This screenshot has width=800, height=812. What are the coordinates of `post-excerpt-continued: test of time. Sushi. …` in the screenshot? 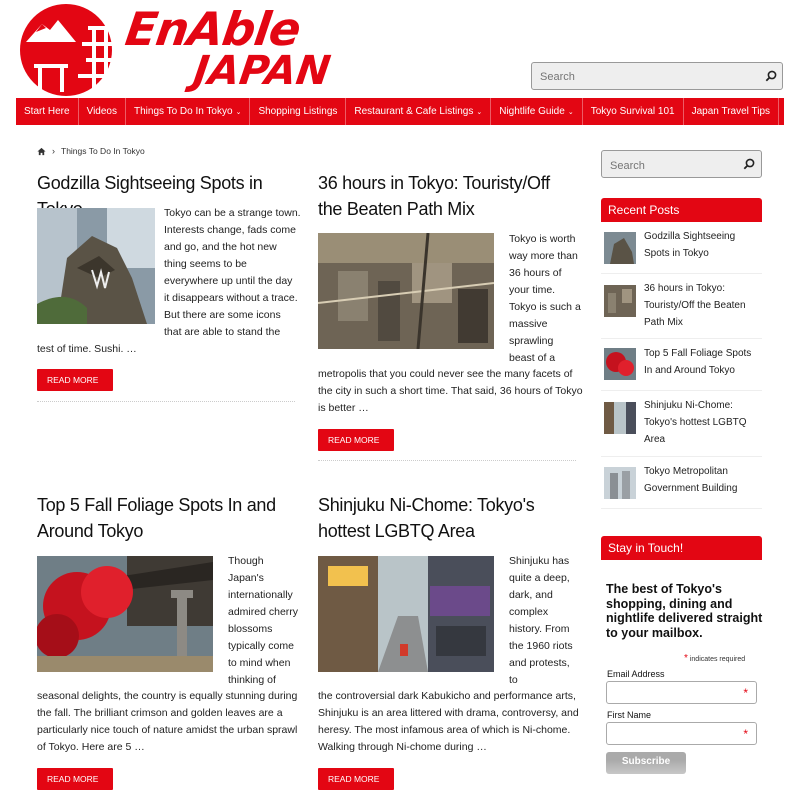 It's located at (168, 349).